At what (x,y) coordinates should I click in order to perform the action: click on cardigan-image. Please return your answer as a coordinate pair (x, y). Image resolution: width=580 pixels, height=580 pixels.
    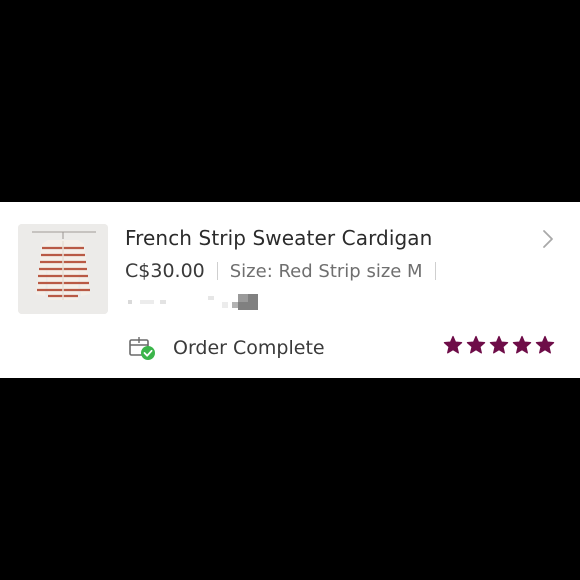
    Looking at the image, I should click on (63, 269).